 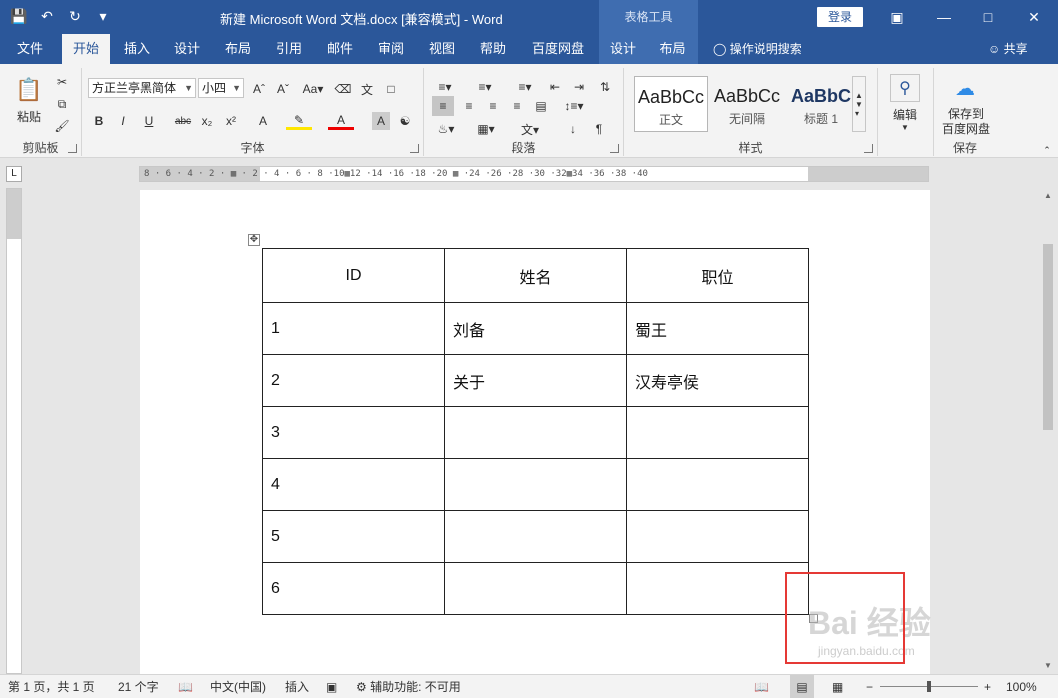 What do you see at coordinates (445, 87) in the screenshot?
I see `bullets-icon: ≡▾` at bounding box center [445, 87].